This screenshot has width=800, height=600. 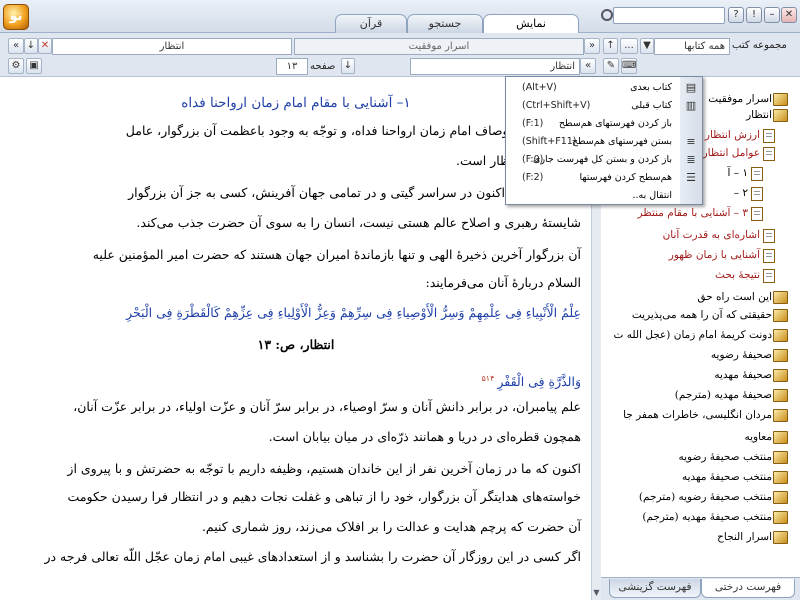 I want to click on keyboard-icon: ⌨, so click(x=629, y=66).